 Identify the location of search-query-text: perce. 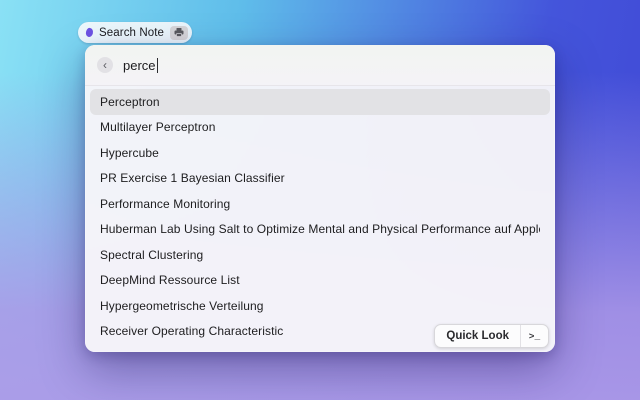
(139, 65).